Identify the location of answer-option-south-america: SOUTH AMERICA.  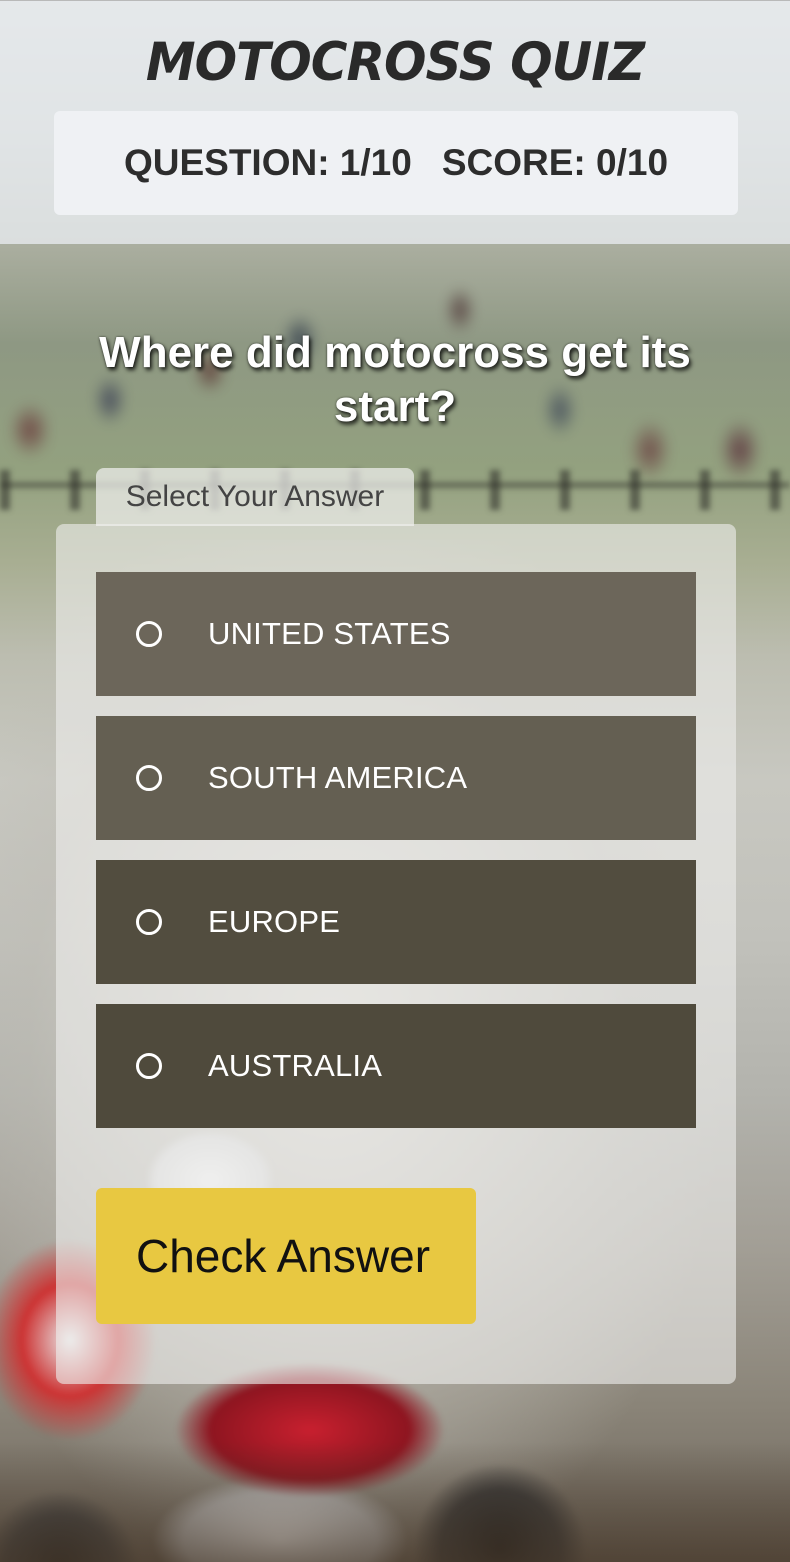
(396, 778).